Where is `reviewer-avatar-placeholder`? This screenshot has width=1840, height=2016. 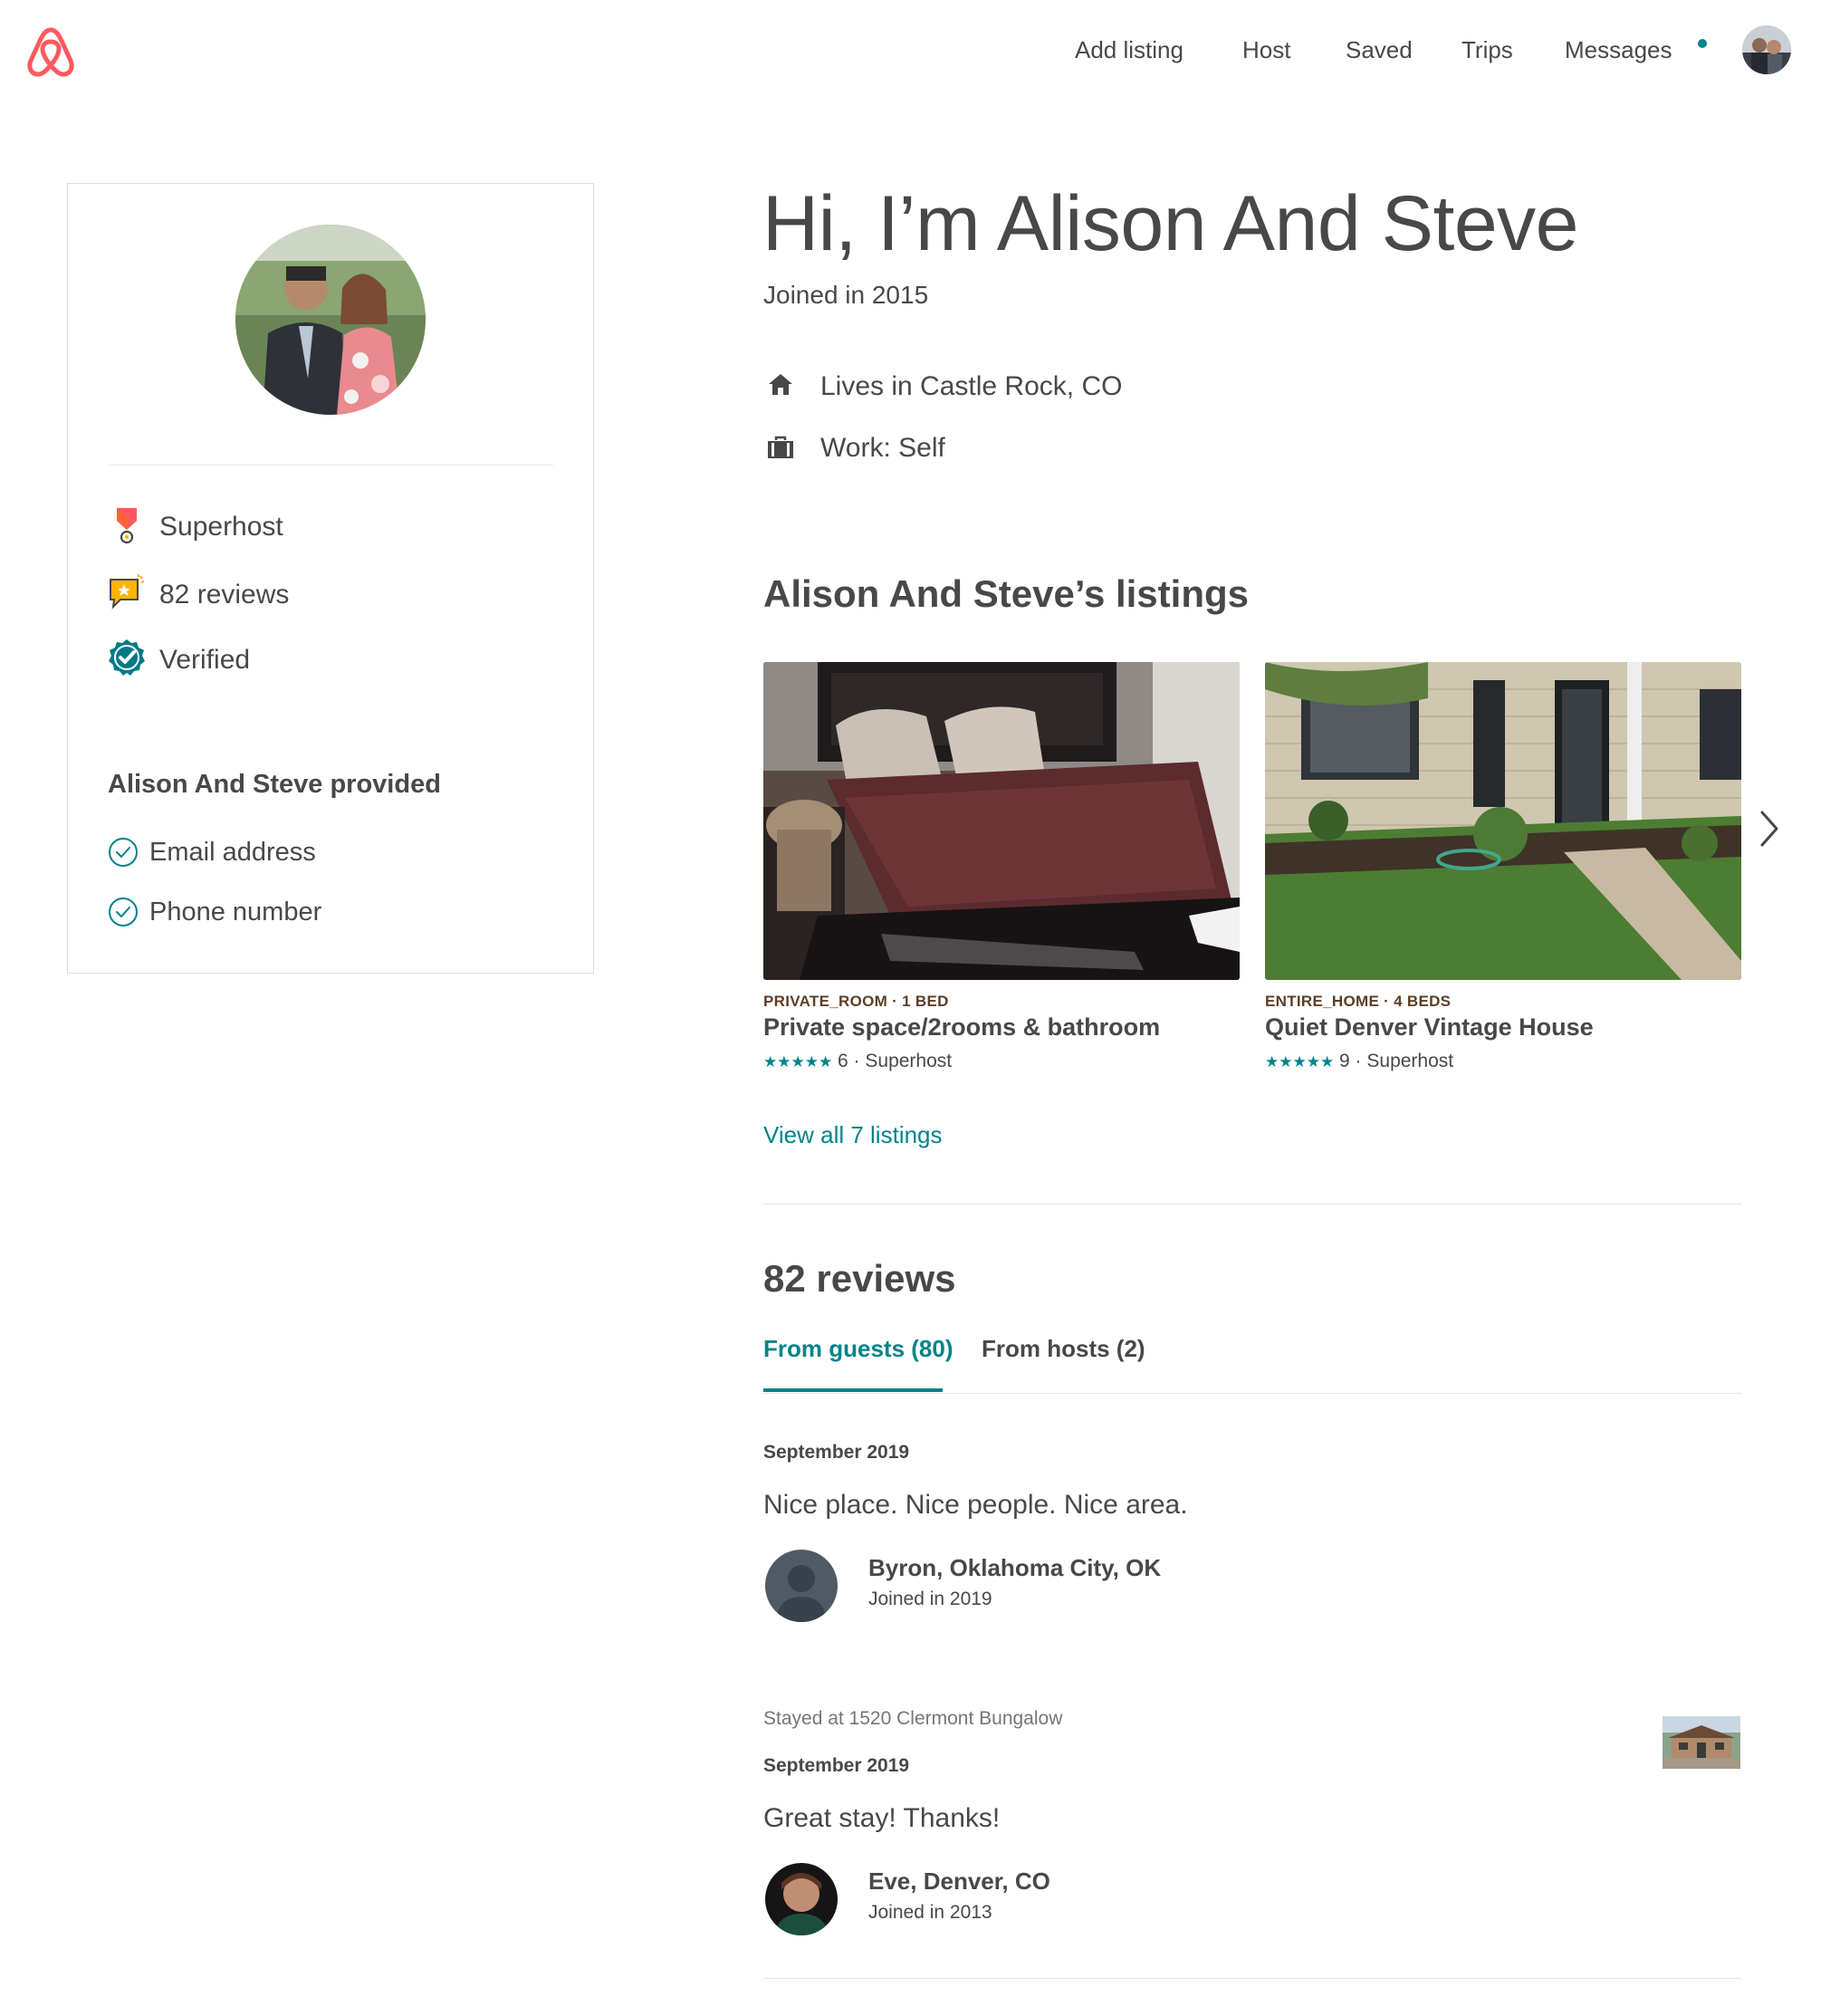
reviewer-avatar-placeholder is located at coordinates (801, 1586).